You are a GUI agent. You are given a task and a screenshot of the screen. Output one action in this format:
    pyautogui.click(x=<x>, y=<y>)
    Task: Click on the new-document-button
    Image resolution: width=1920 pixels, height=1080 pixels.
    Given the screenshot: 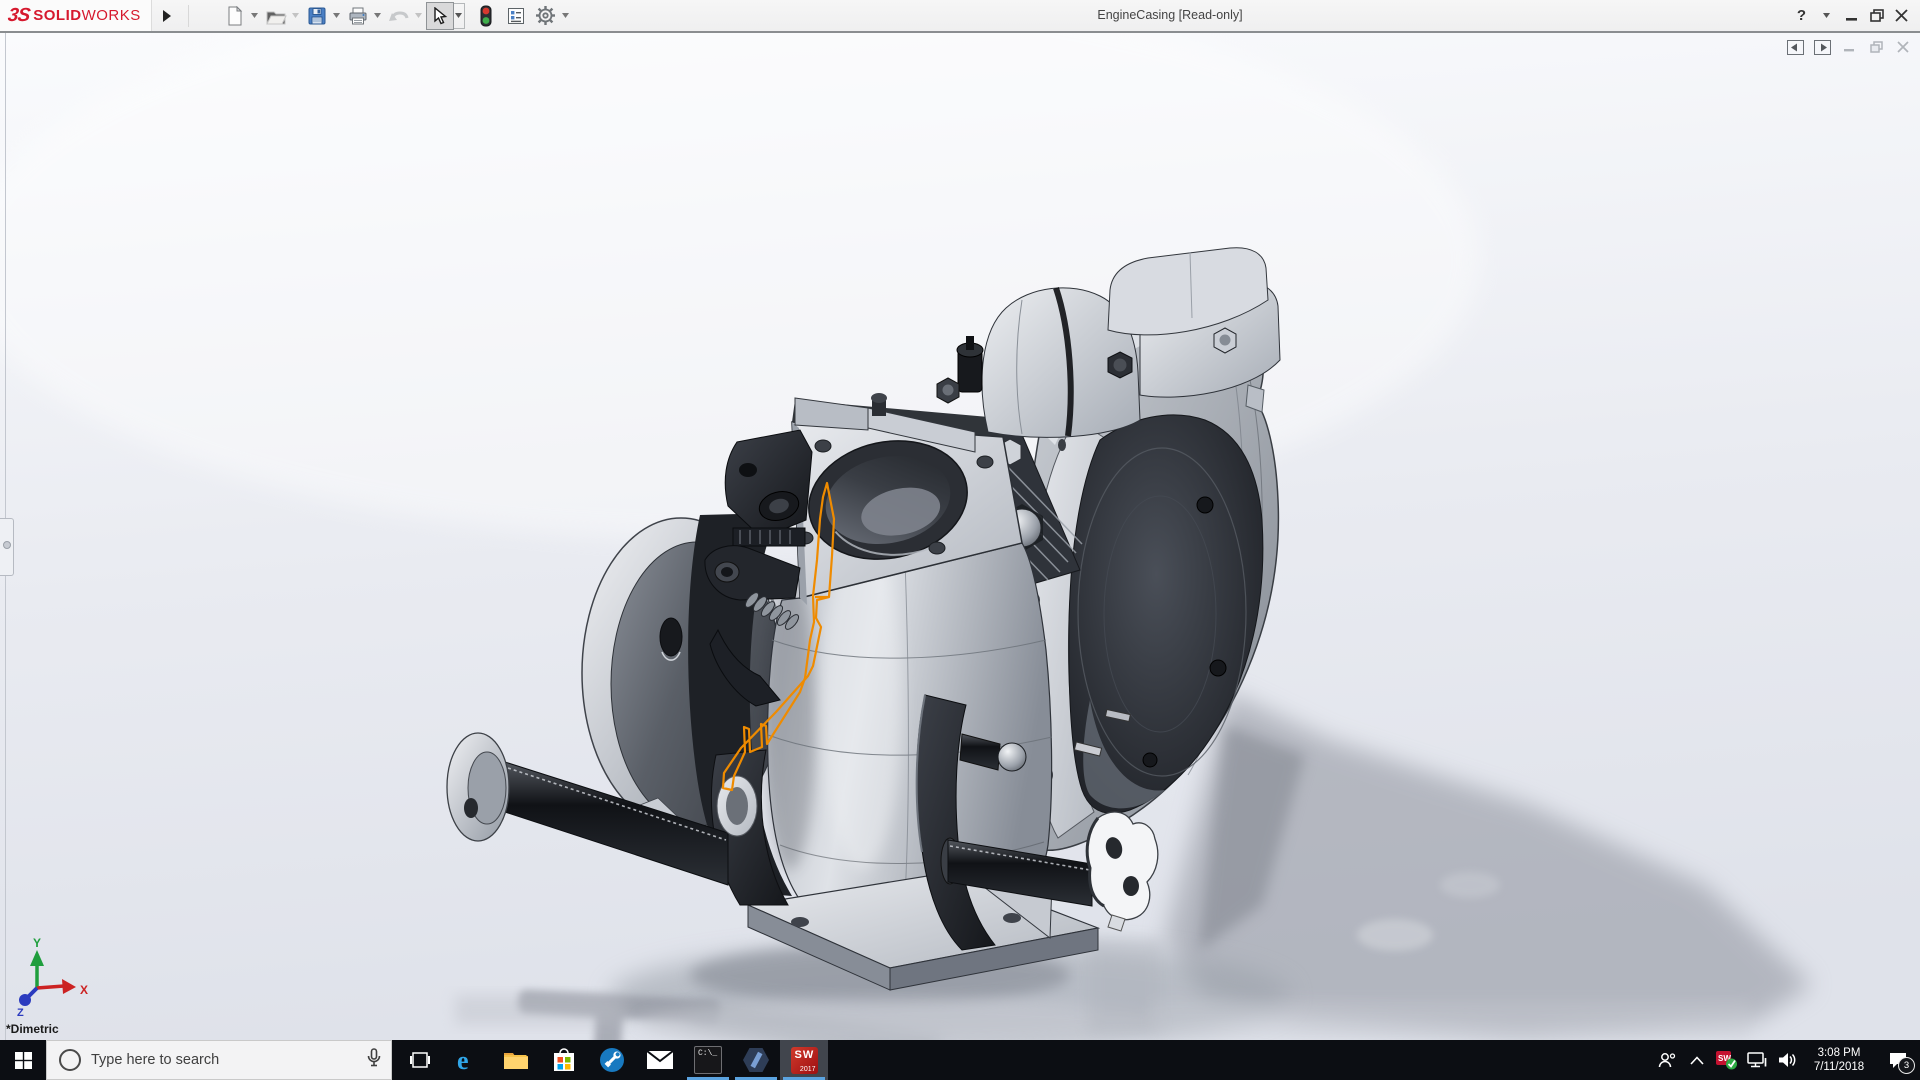 What is the action you would take?
    pyautogui.click(x=240, y=16)
    